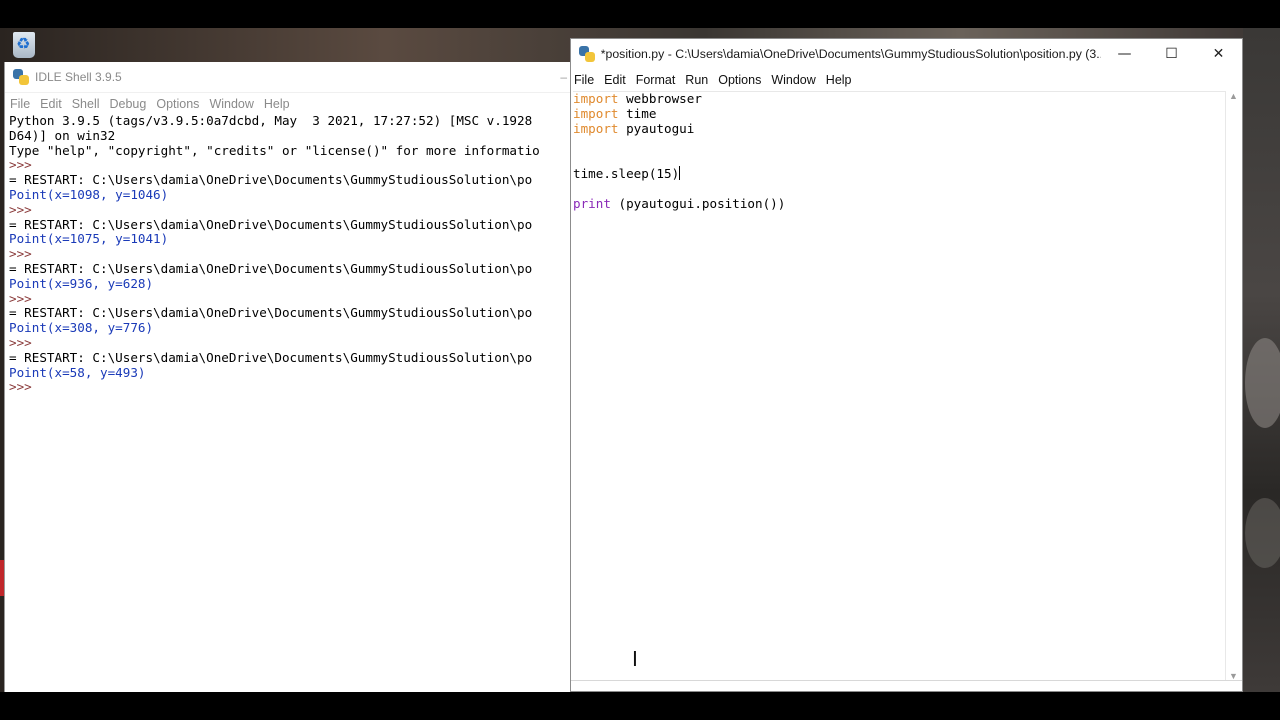 The image size is (1280, 720). What do you see at coordinates (78, 77) in the screenshot?
I see `shell-title: IDLE Shell 3.9.5` at bounding box center [78, 77].